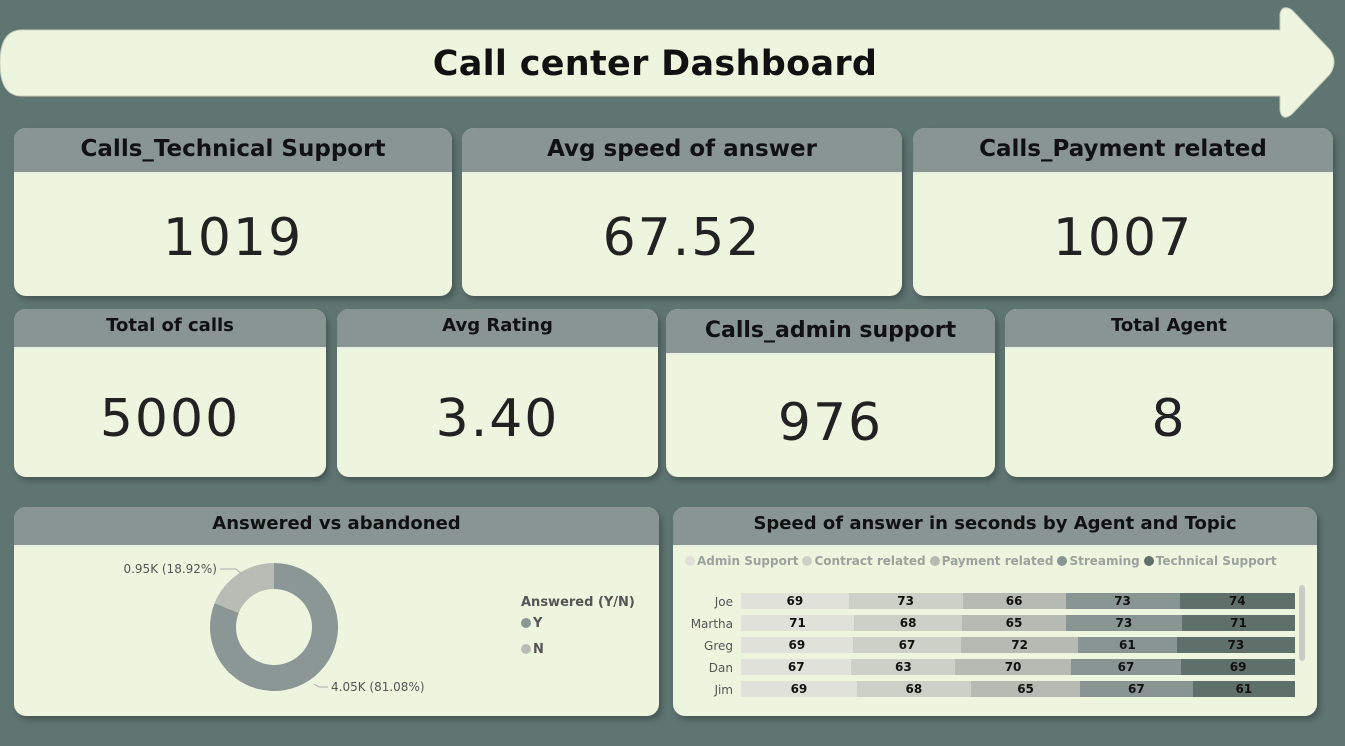 The height and width of the screenshot is (746, 1345). I want to click on kpi-card-admin-support: Calls_admin support 976, so click(830, 393).